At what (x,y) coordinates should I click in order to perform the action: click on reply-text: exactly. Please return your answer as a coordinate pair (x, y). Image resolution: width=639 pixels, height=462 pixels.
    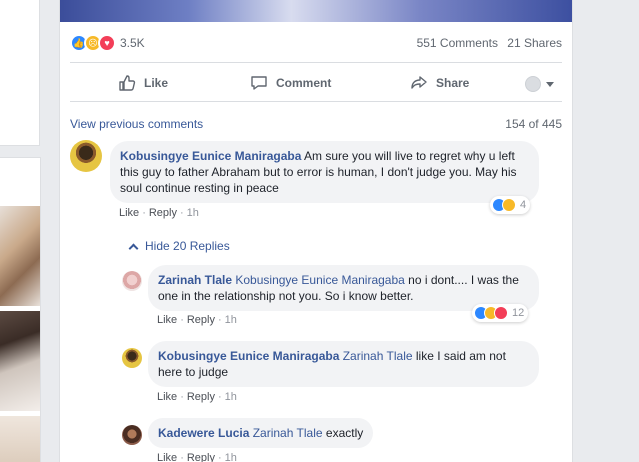
    Looking at the image, I should click on (344, 433).